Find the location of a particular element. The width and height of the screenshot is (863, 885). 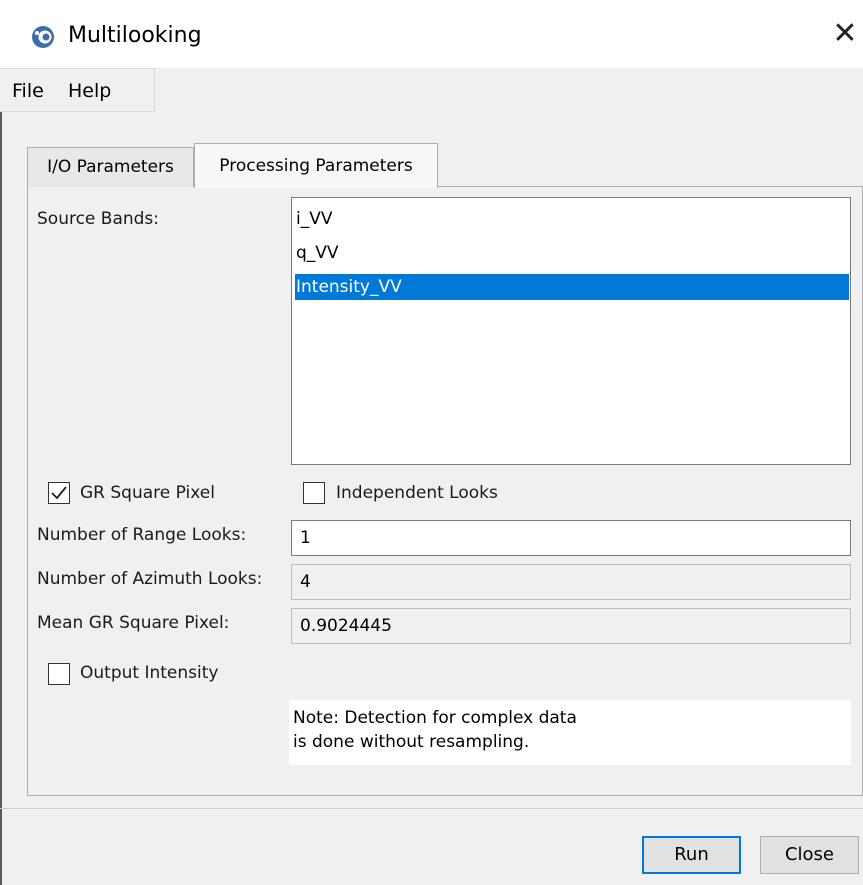

azimuth-looks-label: Number of Azimuth Looks: is located at coordinates (150, 579).